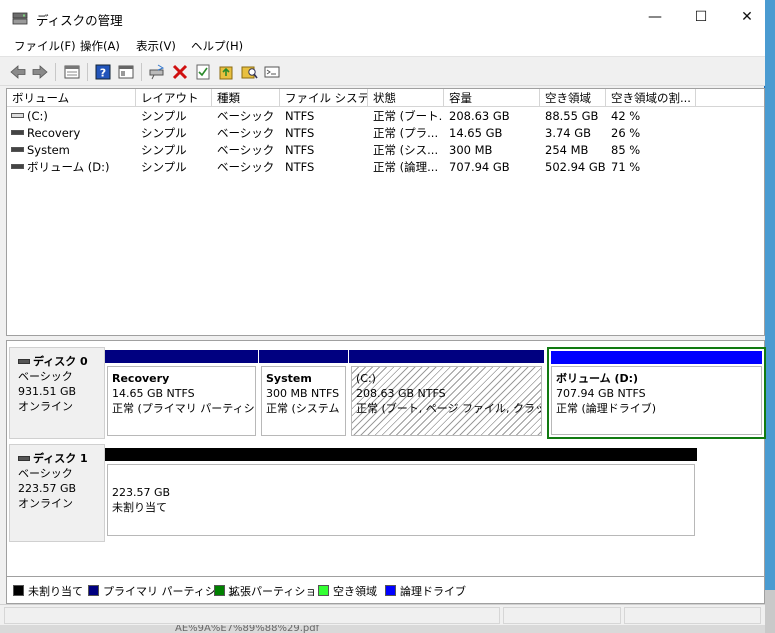 This screenshot has width=775, height=633. What do you see at coordinates (568, 133) in the screenshot?
I see `volume-free-space: 3.74 GB` at bounding box center [568, 133].